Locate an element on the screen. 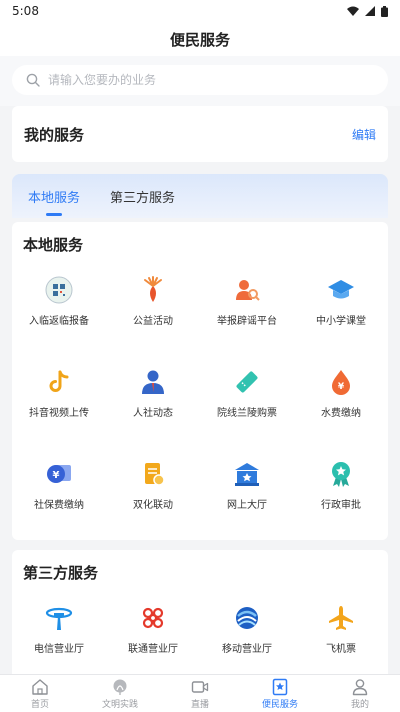 The height and width of the screenshot is (712, 400). water-drop-icon: ¥ is located at coordinates (341, 382).